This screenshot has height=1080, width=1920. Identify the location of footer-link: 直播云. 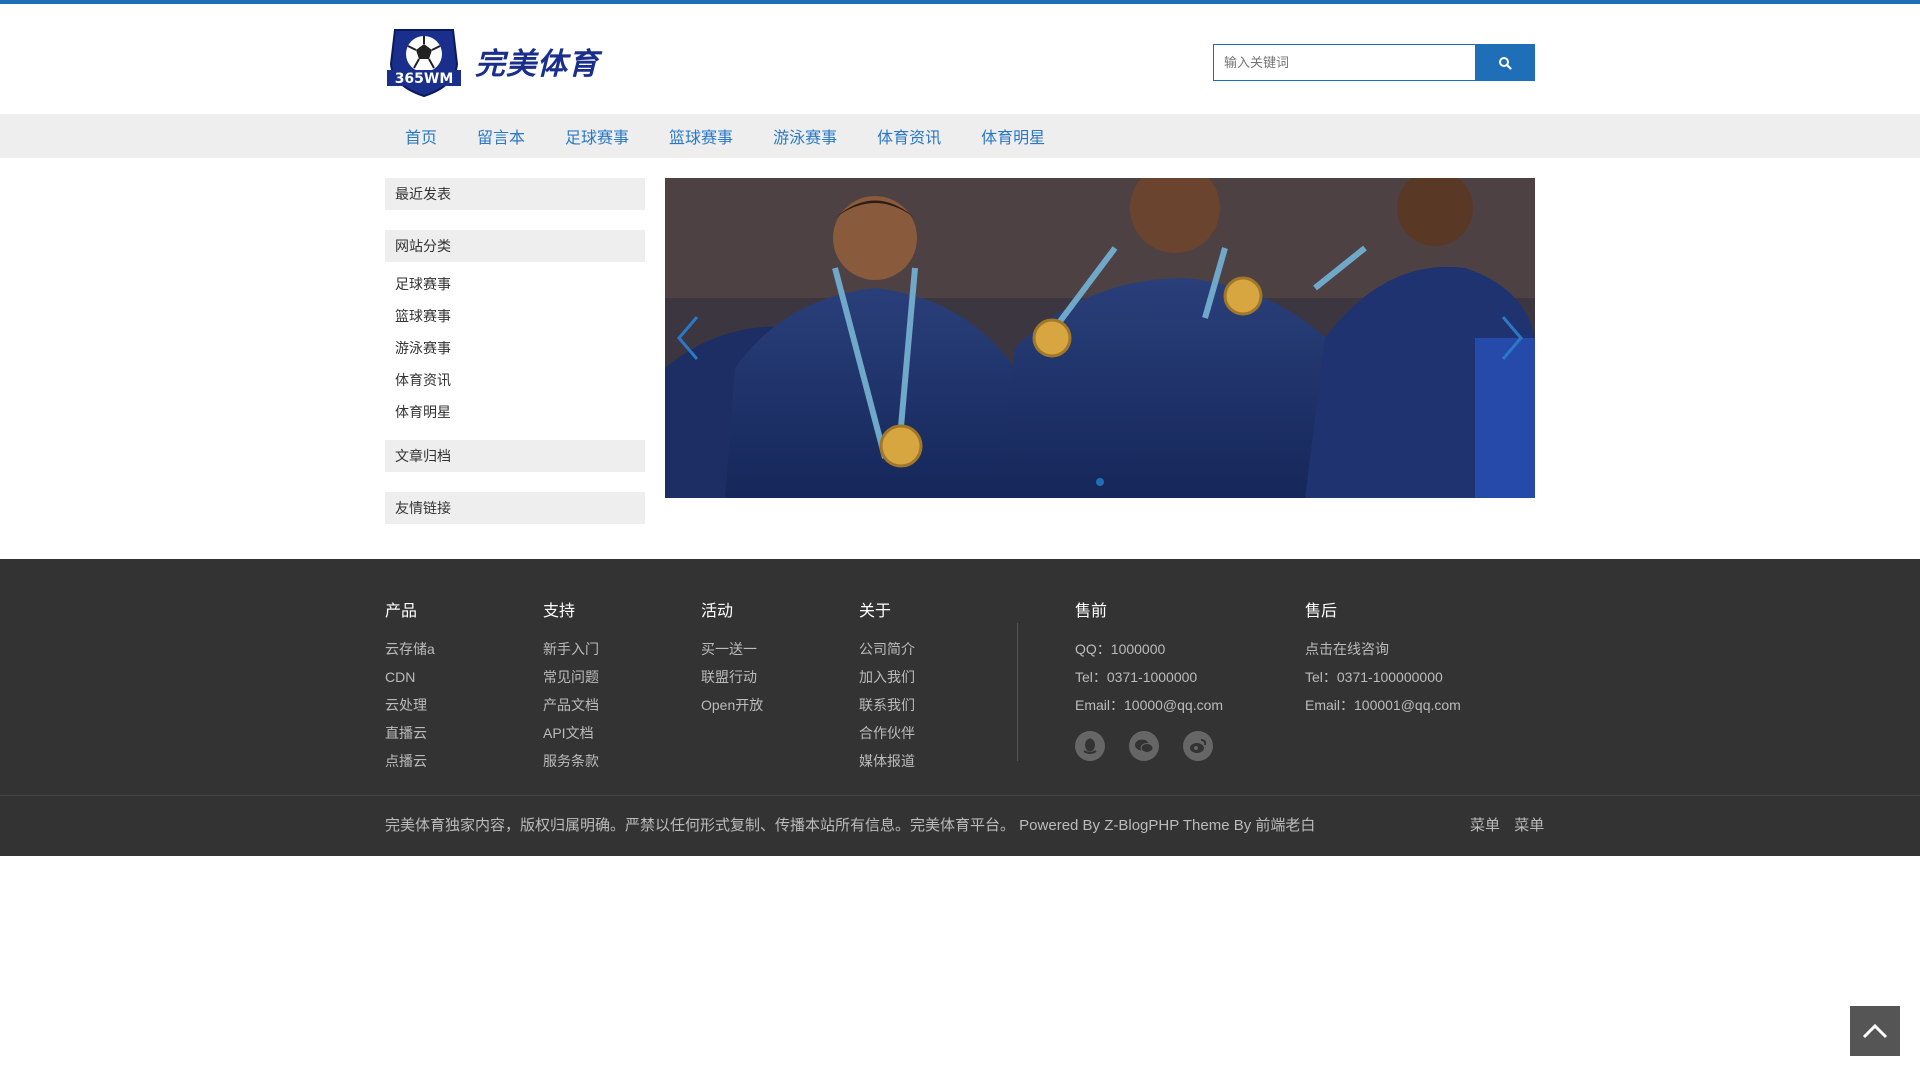
(410, 733).